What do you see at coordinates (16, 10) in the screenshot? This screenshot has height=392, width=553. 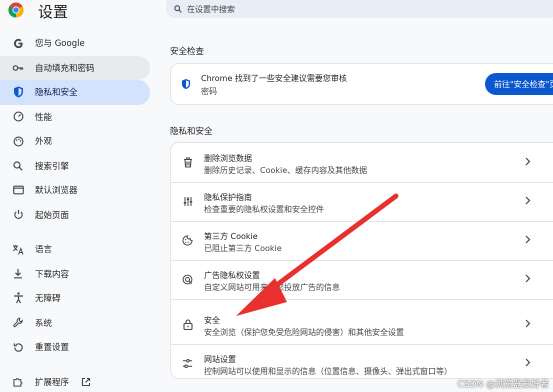 I see `chrome-logo-icon` at bounding box center [16, 10].